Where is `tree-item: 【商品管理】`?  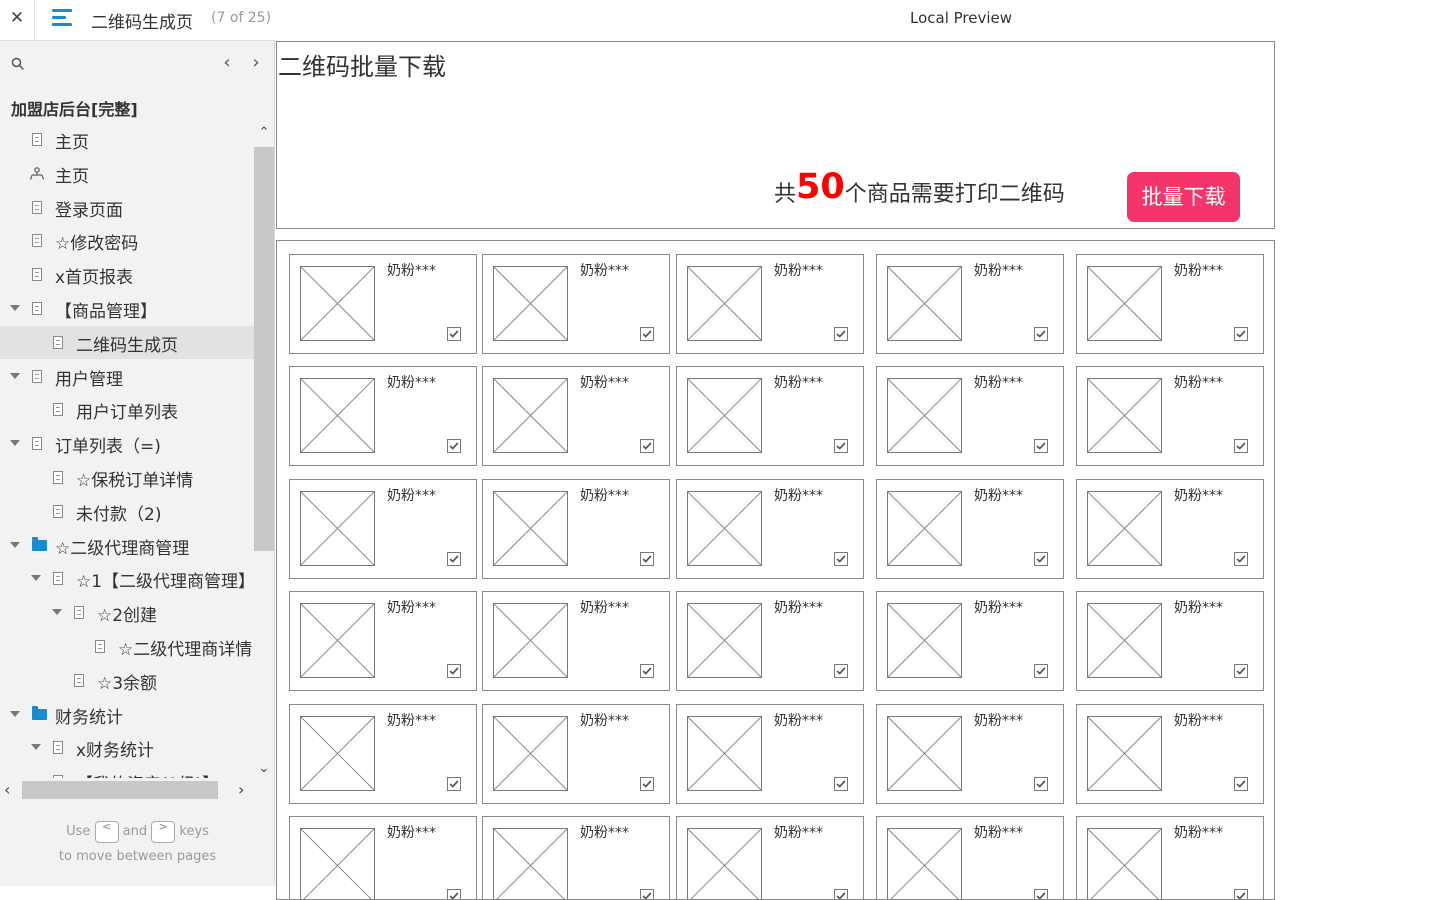 tree-item: 【商品管理】 is located at coordinates (127, 308).